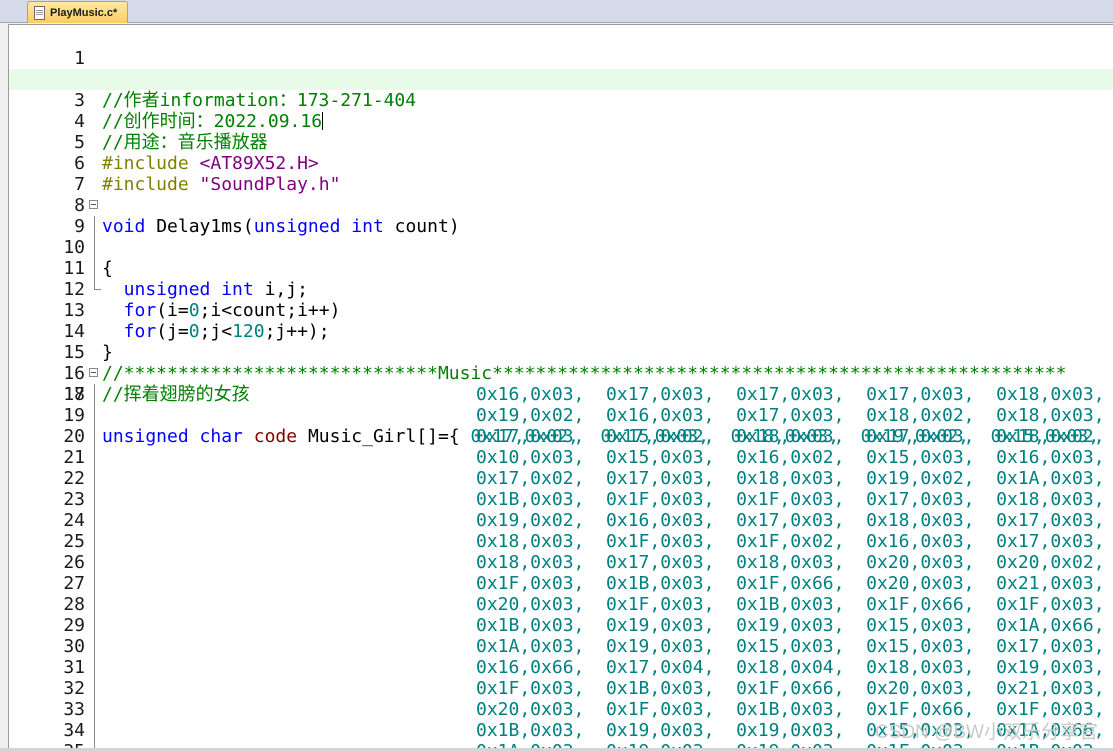  What do you see at coordinates (74, 688) in the screenshot?
I see `line-number: 32` at bounding box center [74, 688].